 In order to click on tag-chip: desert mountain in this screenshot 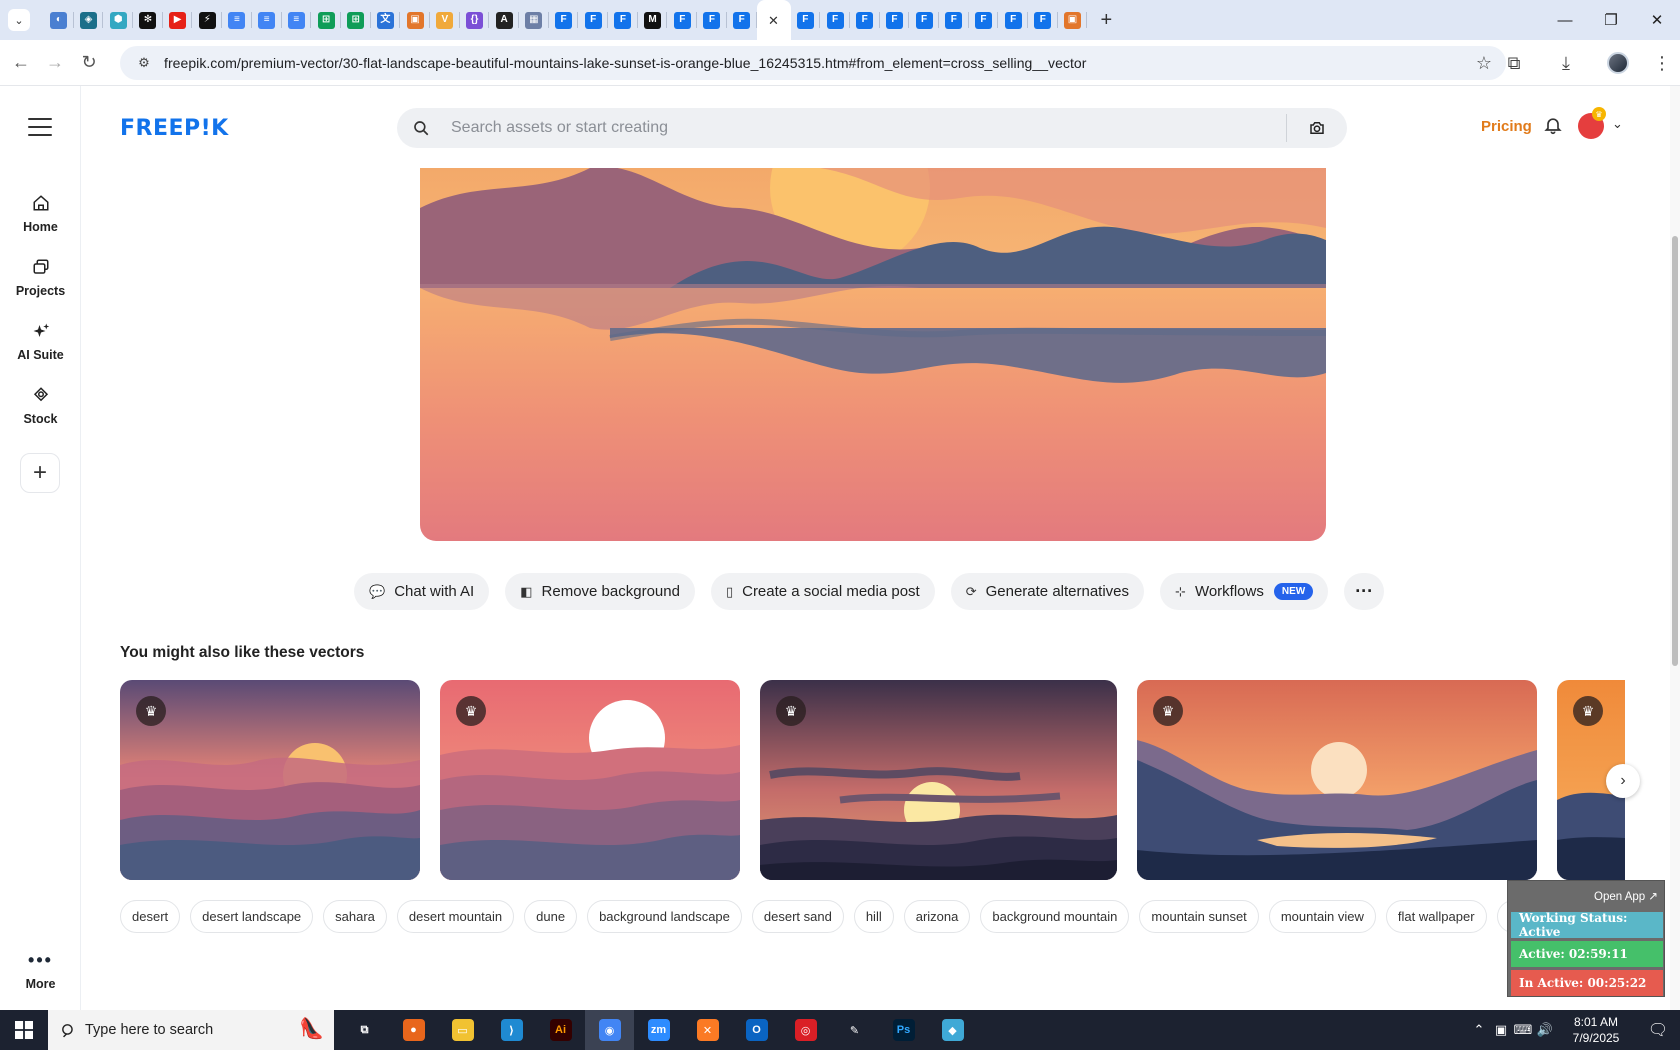, I will do `click(455, 916)`.